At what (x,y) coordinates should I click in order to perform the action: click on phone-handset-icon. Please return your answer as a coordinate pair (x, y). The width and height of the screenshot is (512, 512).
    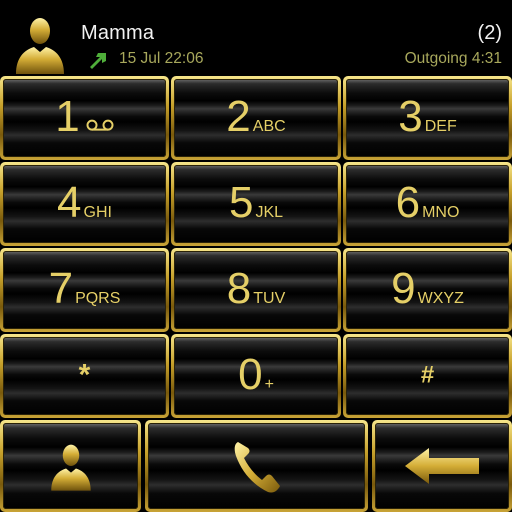
    Looking at the image, I should click on (257, 467).